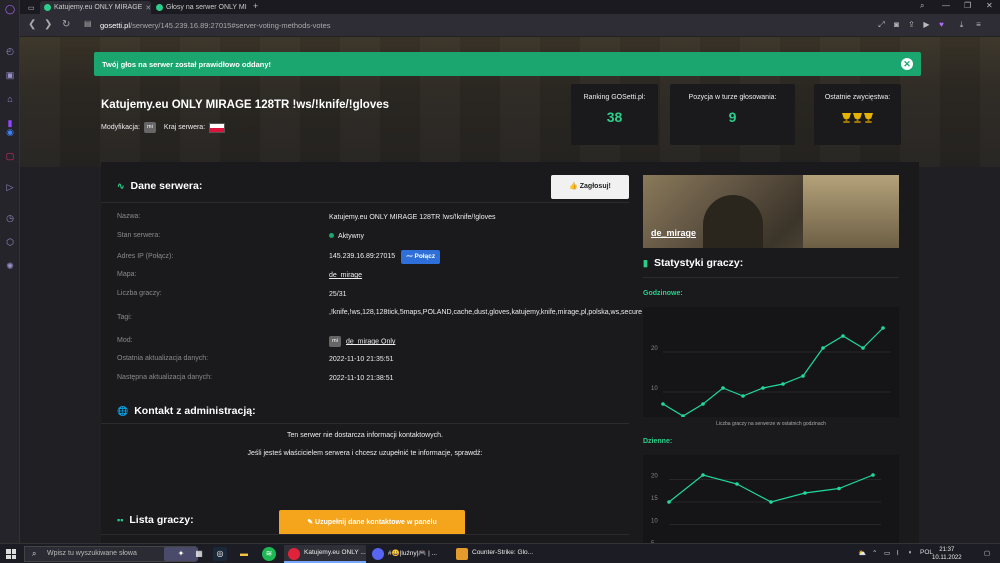  Describe the element at coordinates (654, 349) in the screenshot. I see `y-tick-label: 20` at that location.